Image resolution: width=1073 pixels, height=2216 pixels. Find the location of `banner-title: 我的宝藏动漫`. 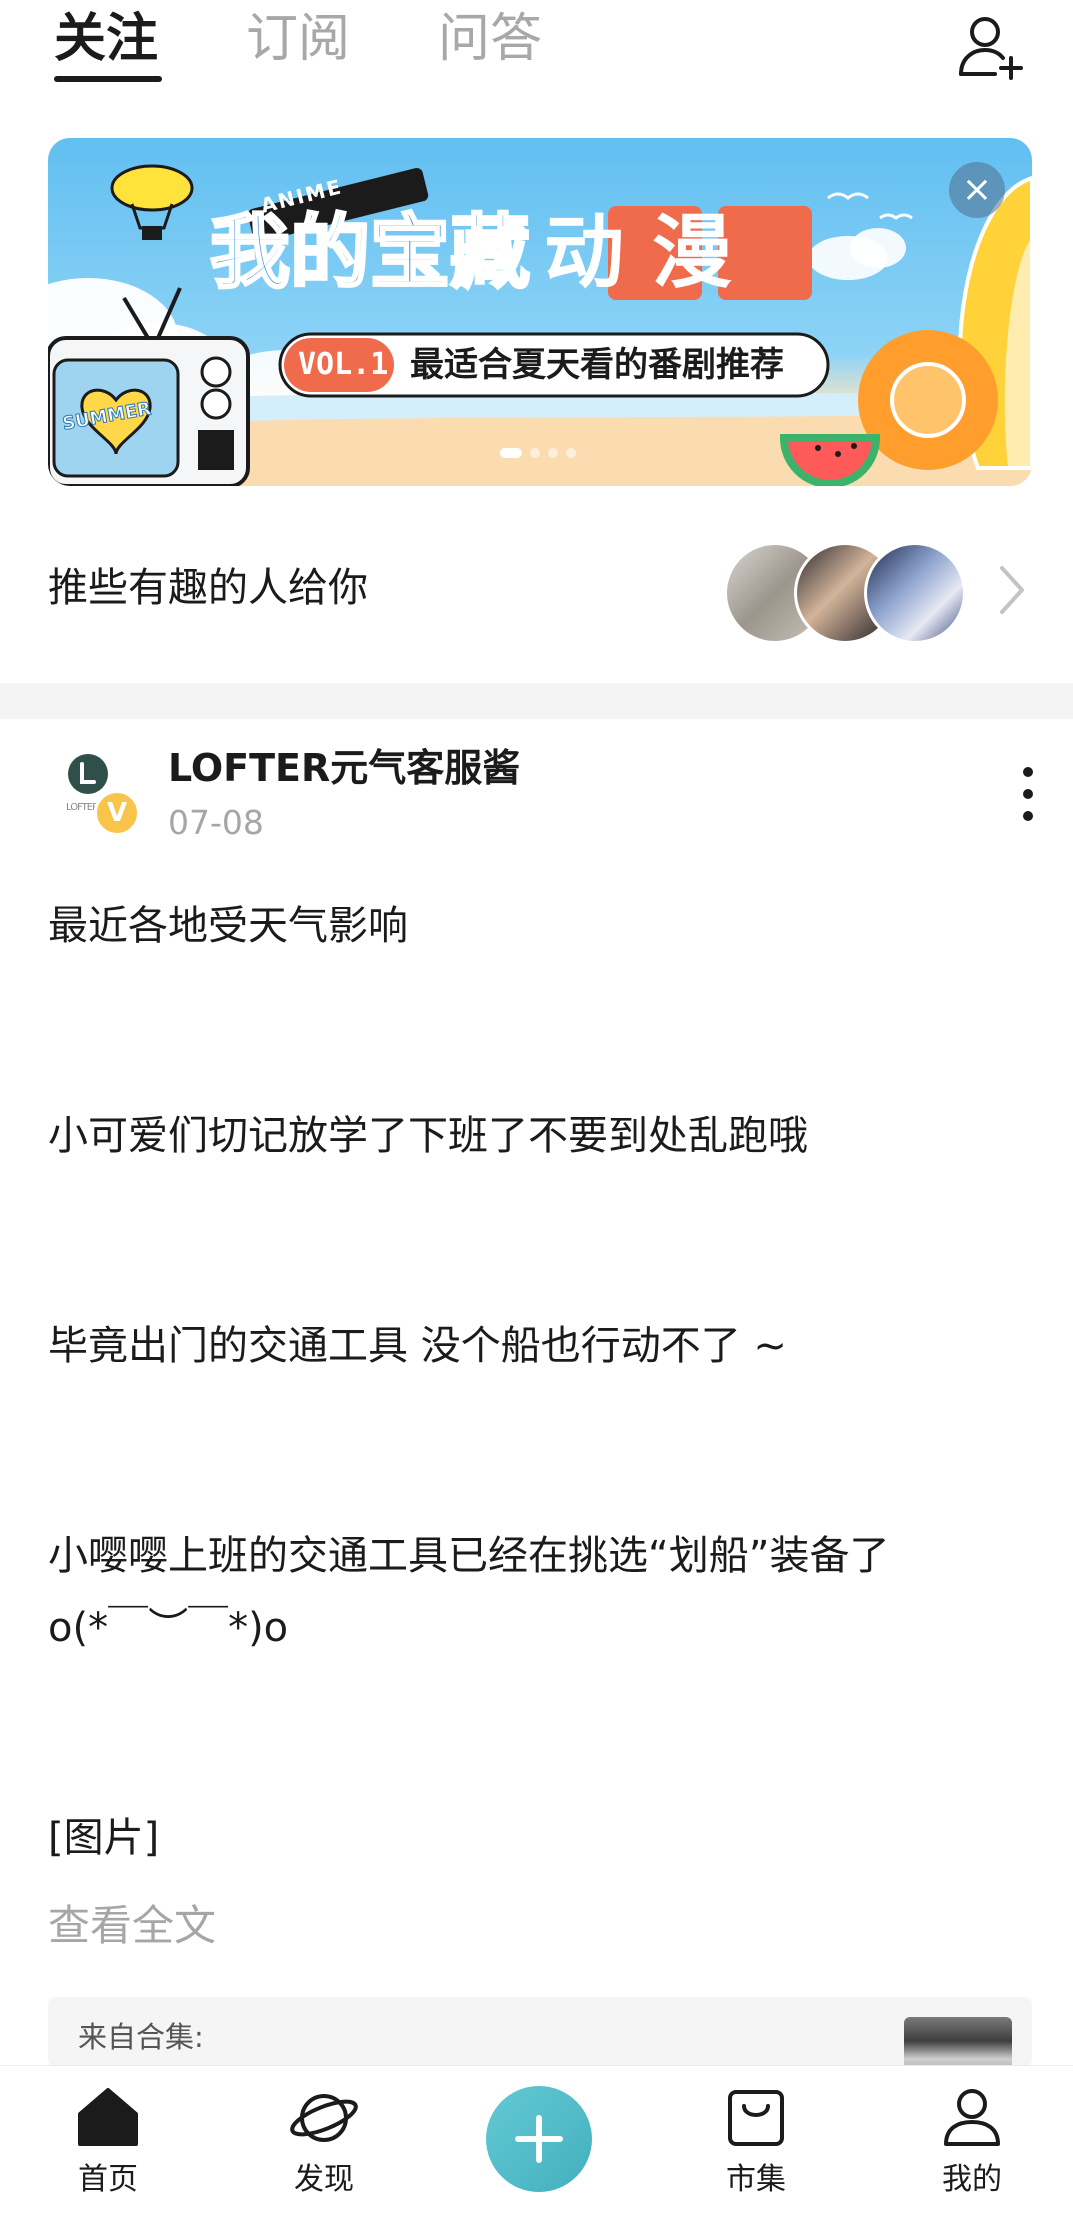

banner-title: 我的宝藏动漫 is located at coordinates (477, 253).